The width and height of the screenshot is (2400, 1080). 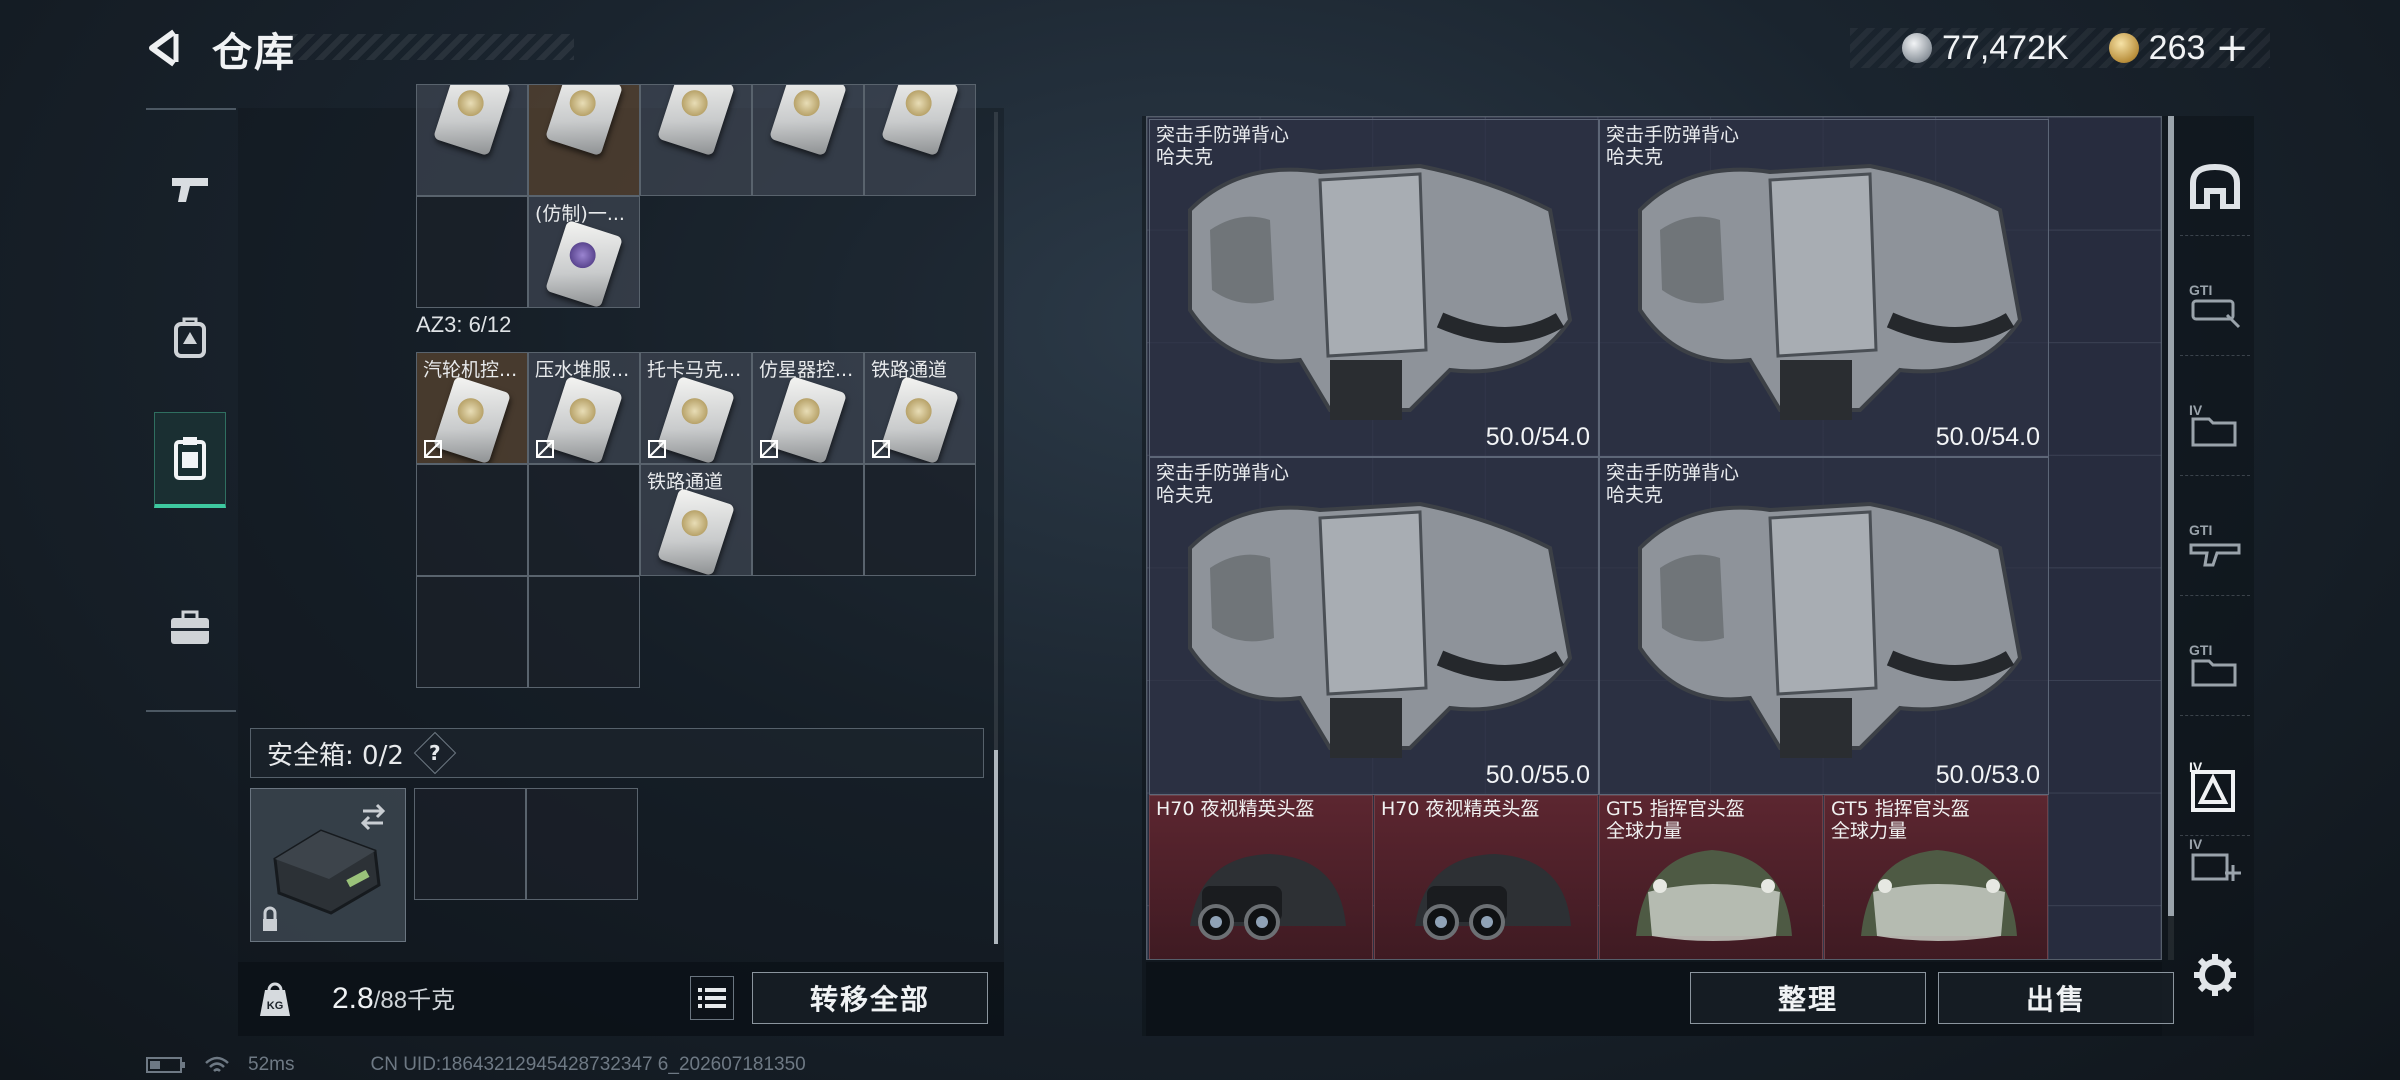 What do you see at coordinates (190, 460) in the screenshot?
I see `rail-item-container` at bounding box center [190, 460].